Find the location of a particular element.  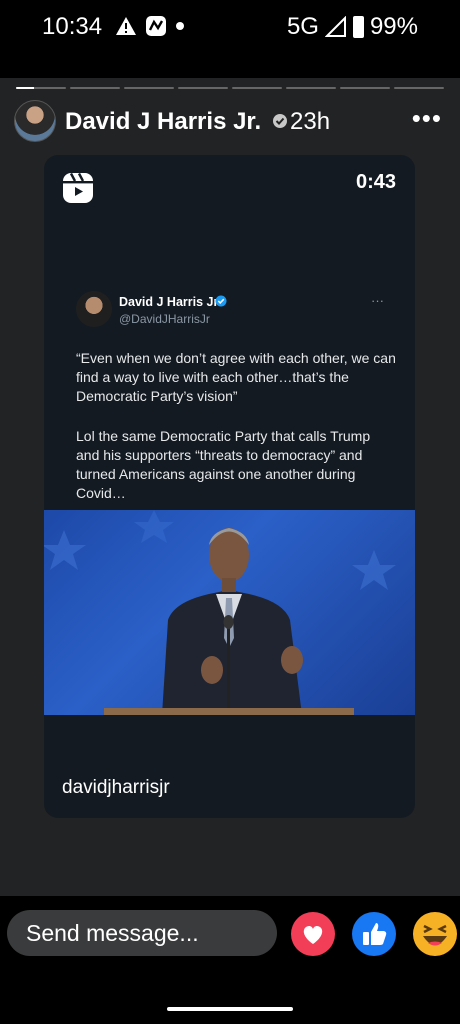

warning-icon is located at coordinates (126, 26).